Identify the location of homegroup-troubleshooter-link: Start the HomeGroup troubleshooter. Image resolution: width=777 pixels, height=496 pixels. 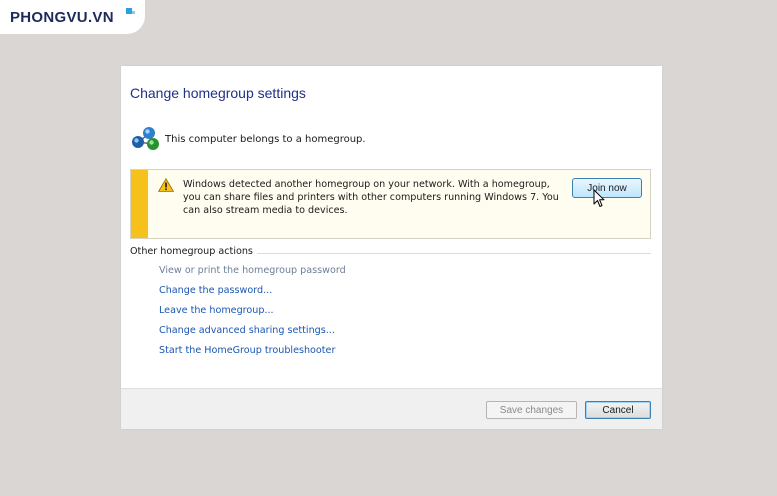
(252, 355).